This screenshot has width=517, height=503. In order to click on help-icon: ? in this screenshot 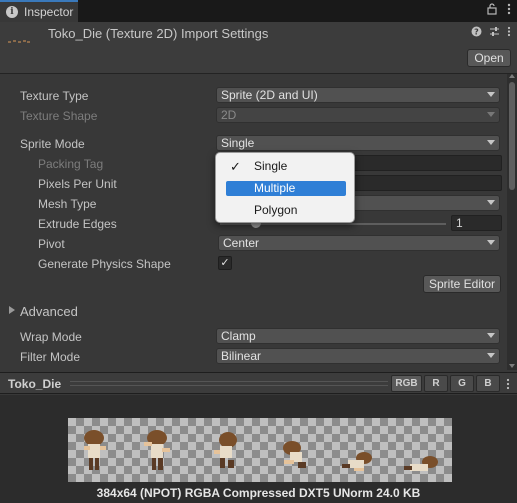, I will do `click(476, 31)`.